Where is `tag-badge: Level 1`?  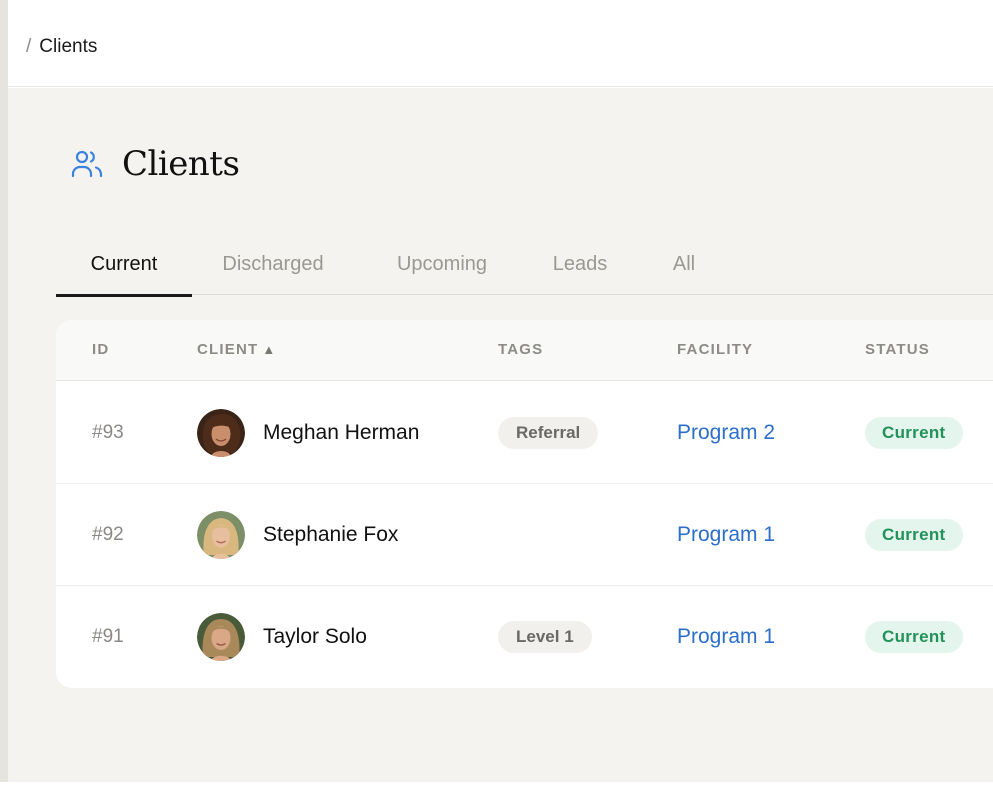
tag-badge: Level 1 is located at coordinates (545, 636).